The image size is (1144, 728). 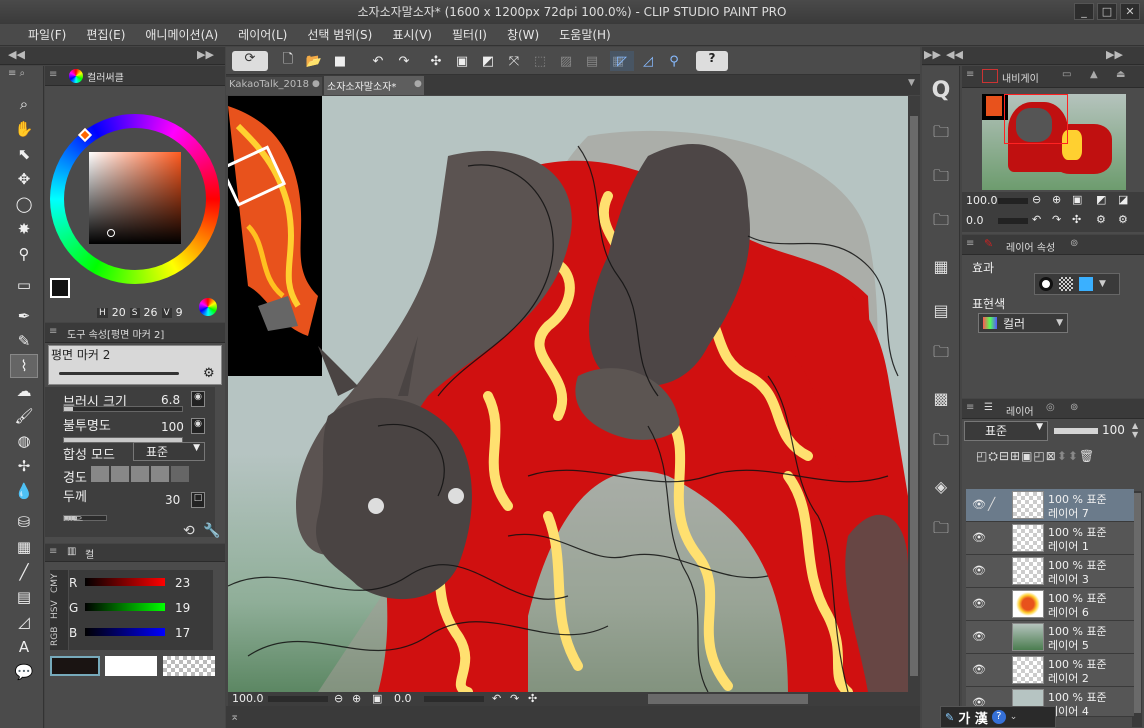 What do you see at coordinates (1020, 410) in the screenshot?
I see `layer-tab: 레이어` at bounding box center [1020, 410].